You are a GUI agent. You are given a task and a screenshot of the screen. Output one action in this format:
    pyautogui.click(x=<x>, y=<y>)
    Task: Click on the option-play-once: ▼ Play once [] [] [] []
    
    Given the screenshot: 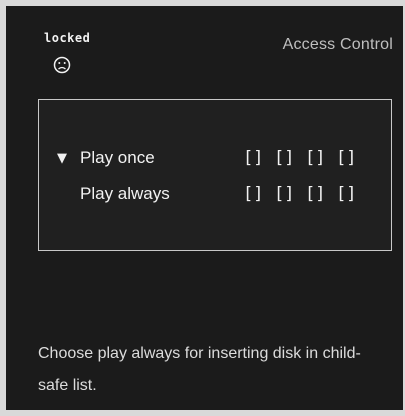 What is the action you would take?
    pyautogui.click(x=215, y=161)
    